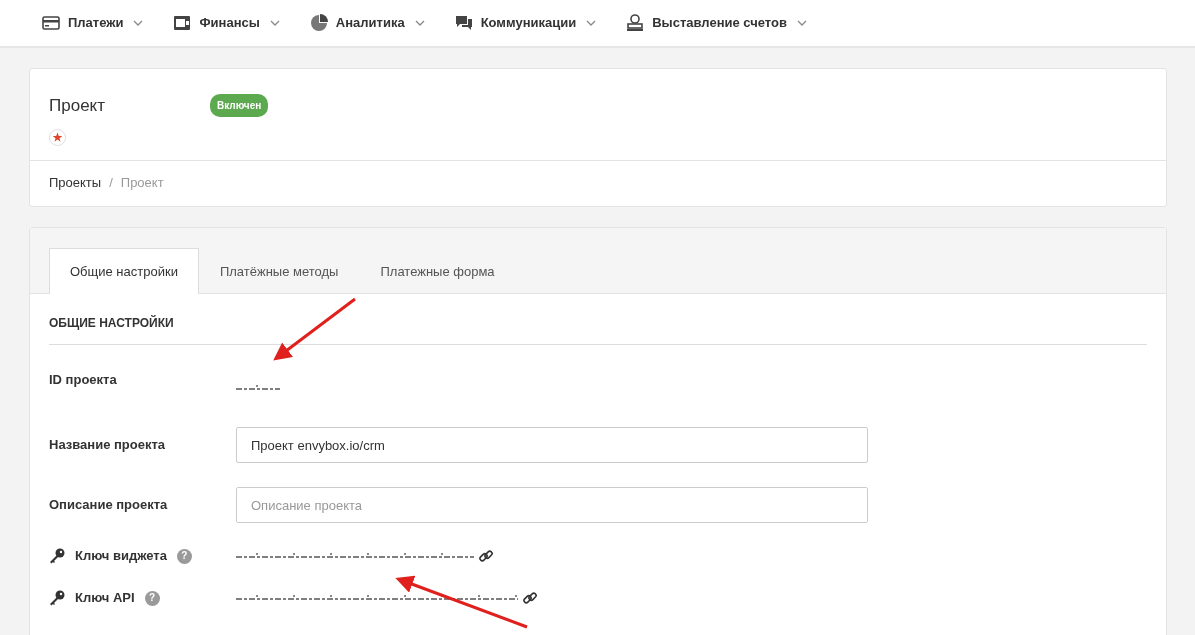 This screenshot has width=1195, height=635. I want to click on field-label: ID проекта, so click(83, 380).